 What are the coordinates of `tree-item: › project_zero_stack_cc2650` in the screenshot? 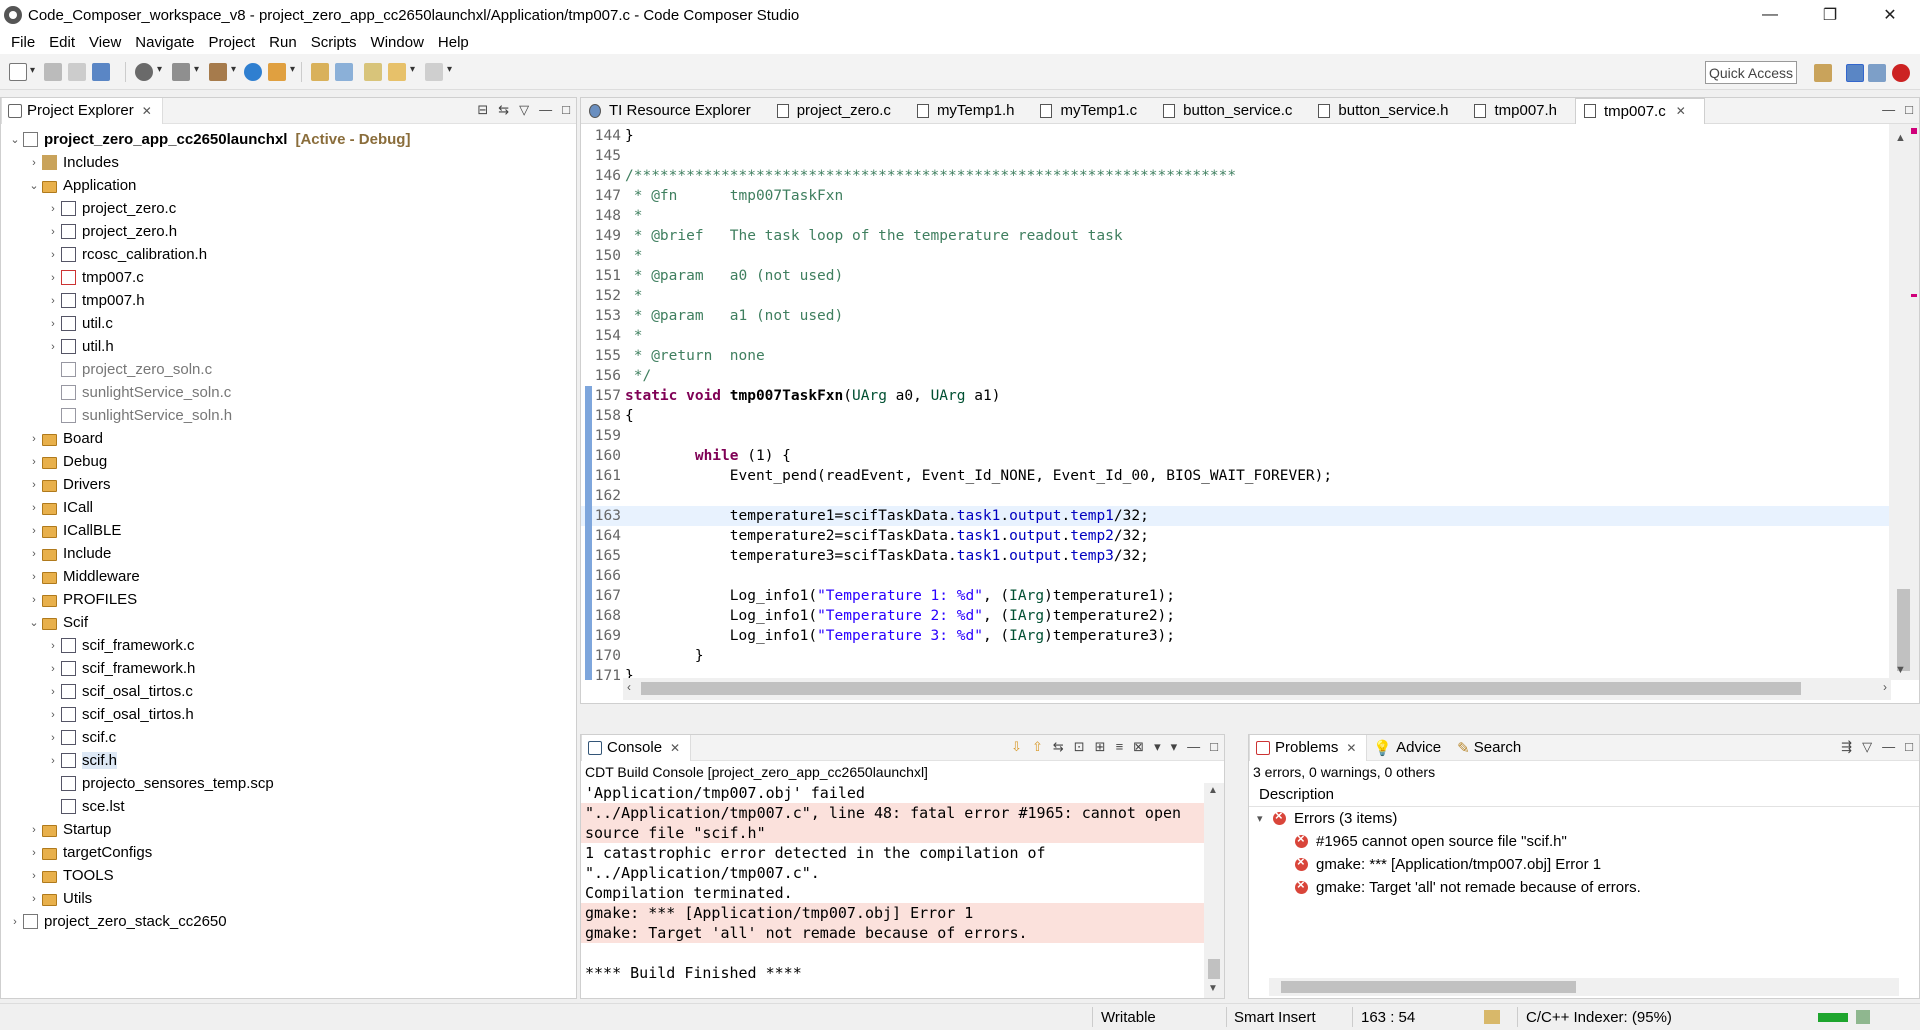 It's located at (113, 921).